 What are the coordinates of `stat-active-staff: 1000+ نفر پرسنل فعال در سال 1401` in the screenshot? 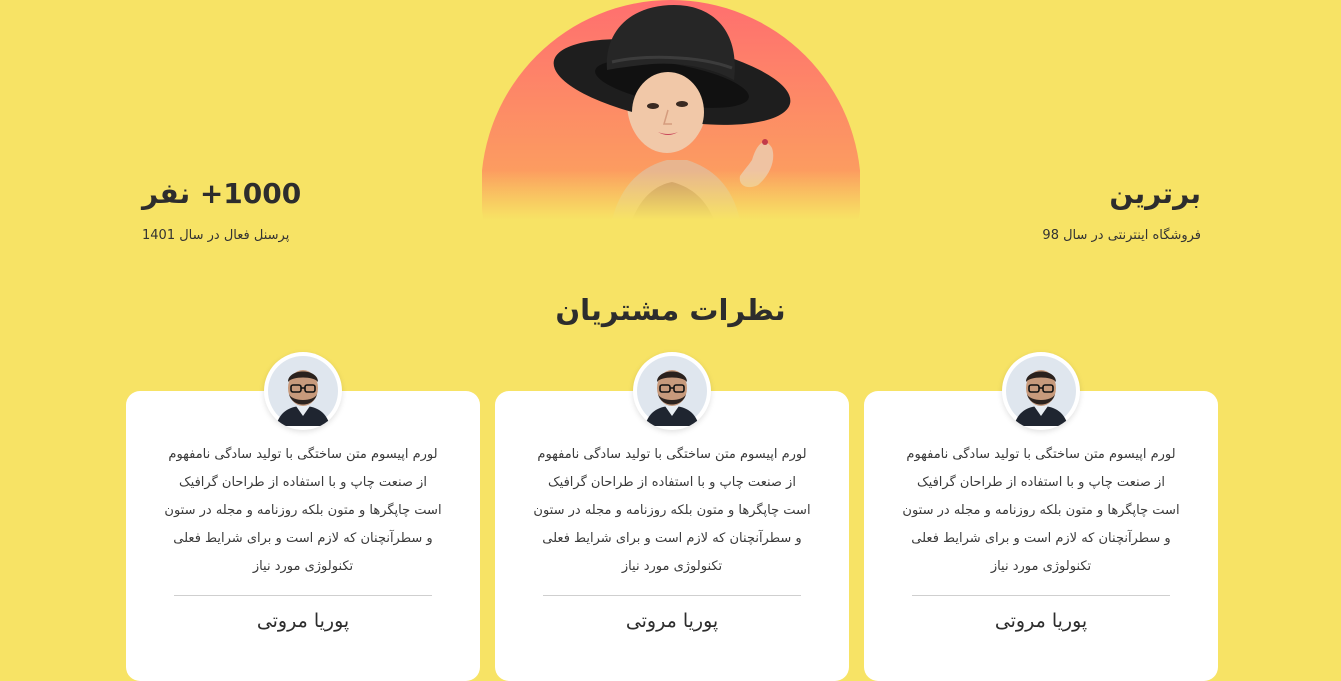 It's located at (292, 207).